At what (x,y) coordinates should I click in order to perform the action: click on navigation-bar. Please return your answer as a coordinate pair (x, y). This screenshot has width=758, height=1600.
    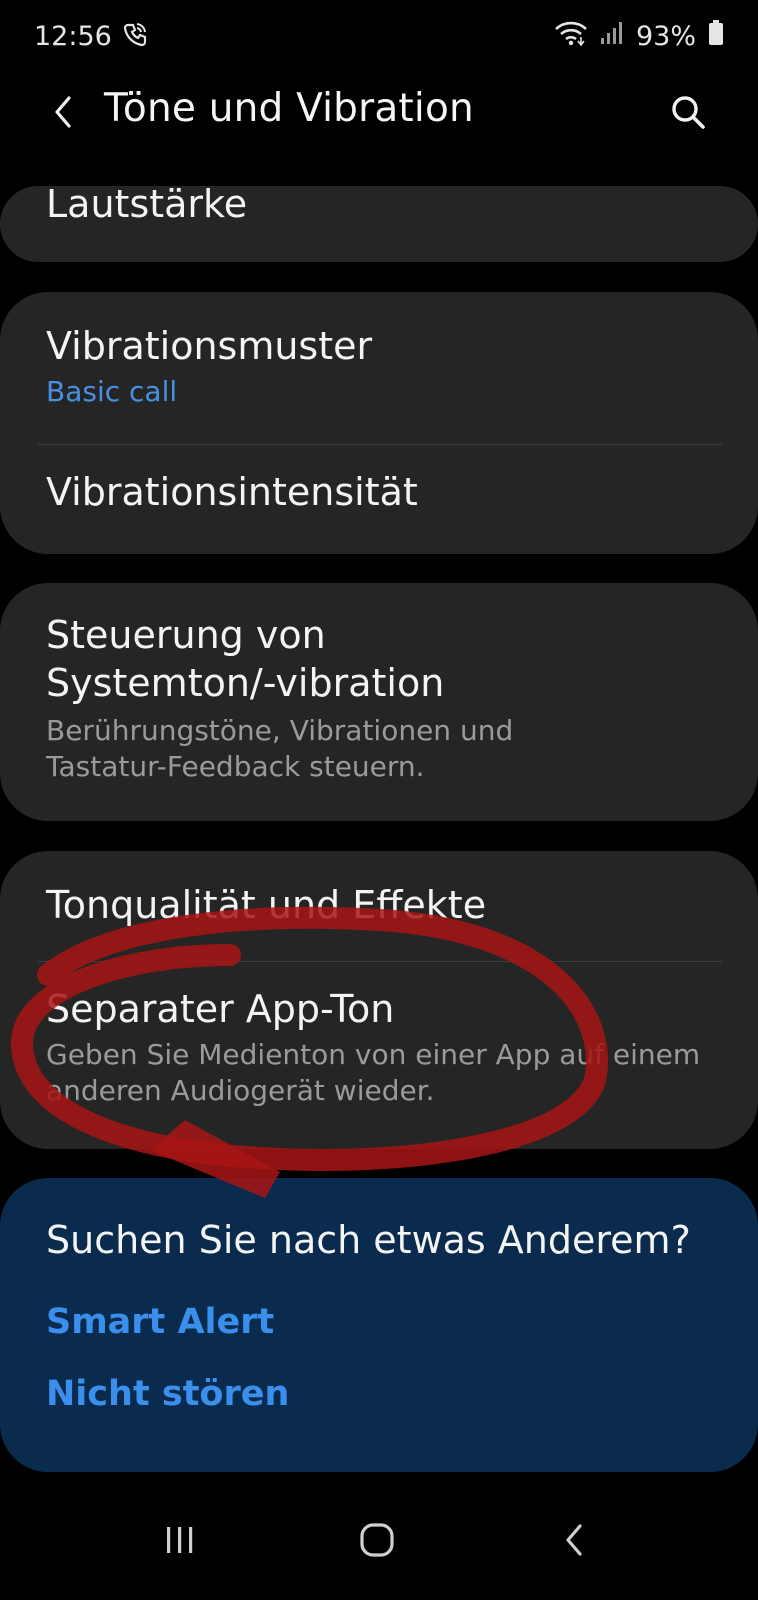
    Looking at the image, I should click on (379, 1545).